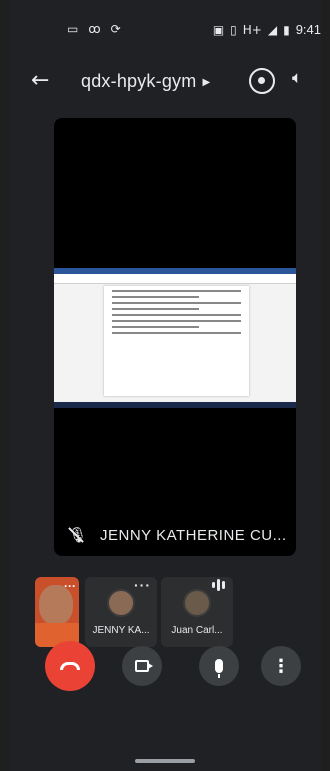 Image resolution: width=330 pixels, height=771 pixels. What do you see at coordinates (206, 82) in the screenshot?
I see `caret-right-icon: ▶` at bounding box center [206, 82].